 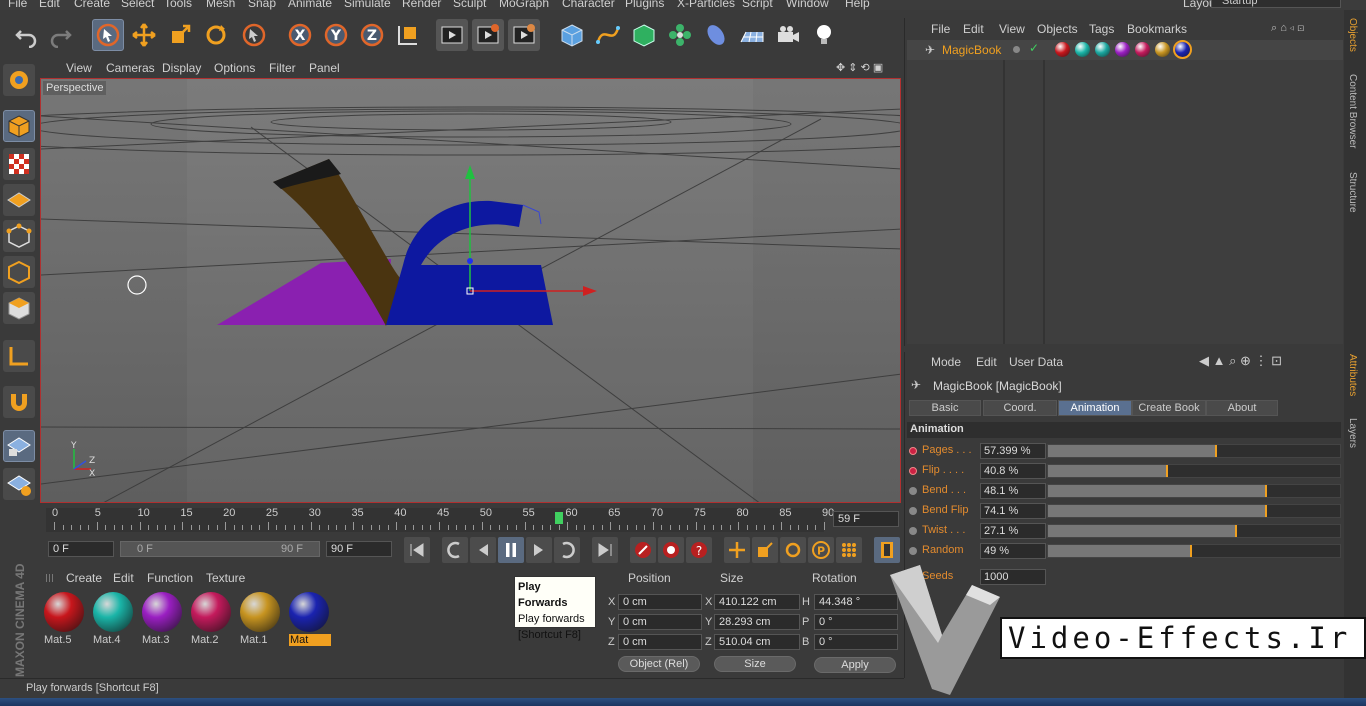 What do you see at coordinates (755, 664) in the screenshot?
I see `size-mode-dropdown: Size` at bounding box center [755, 664].